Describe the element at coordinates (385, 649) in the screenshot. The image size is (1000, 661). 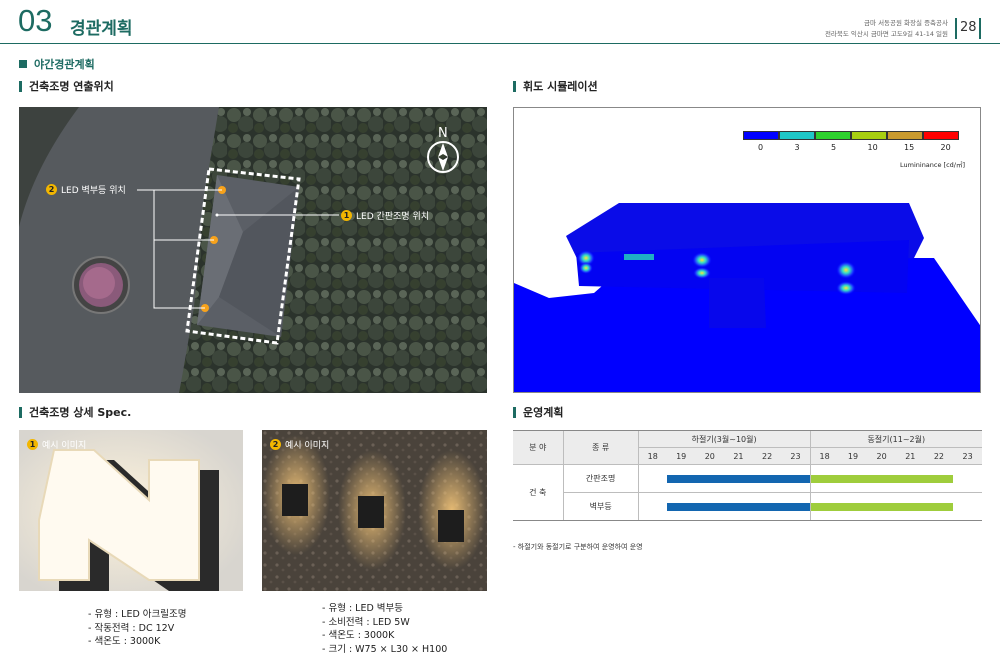
I see `spec-item: - 크기 : W75 × L30 × H100` at that location.